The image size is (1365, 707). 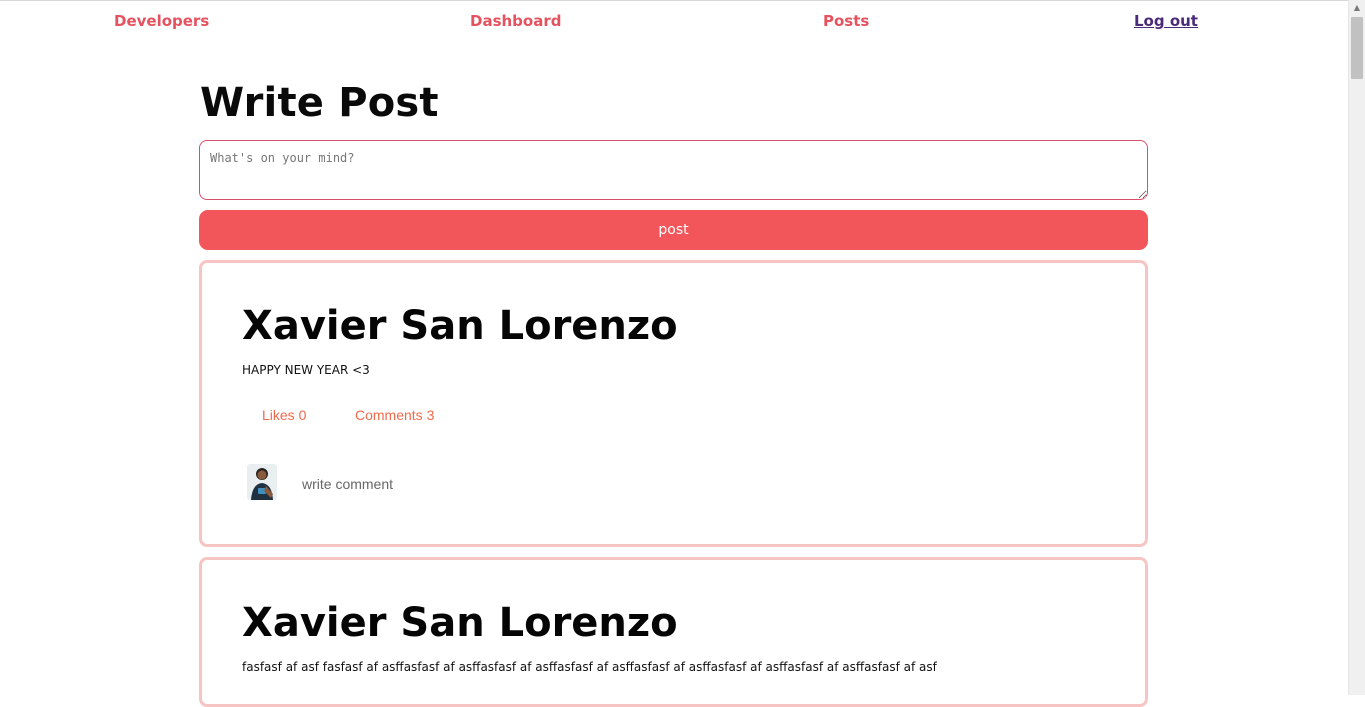 I want to click on logout-link: Log out, so click(x=1166, y=21).